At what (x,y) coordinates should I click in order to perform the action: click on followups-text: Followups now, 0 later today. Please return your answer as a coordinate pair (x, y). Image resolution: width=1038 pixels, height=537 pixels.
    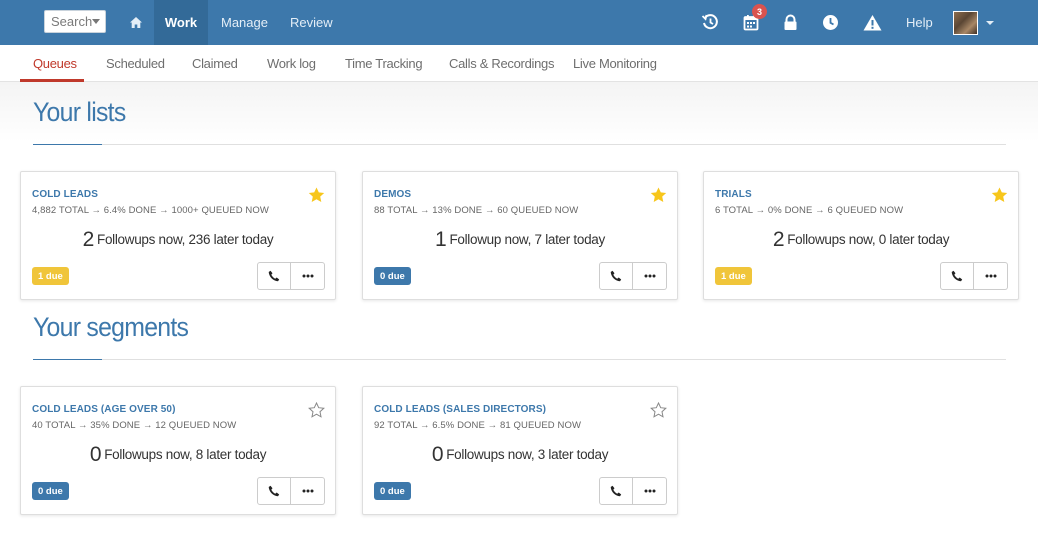
    Looking at the image, I should click on (868, 239).